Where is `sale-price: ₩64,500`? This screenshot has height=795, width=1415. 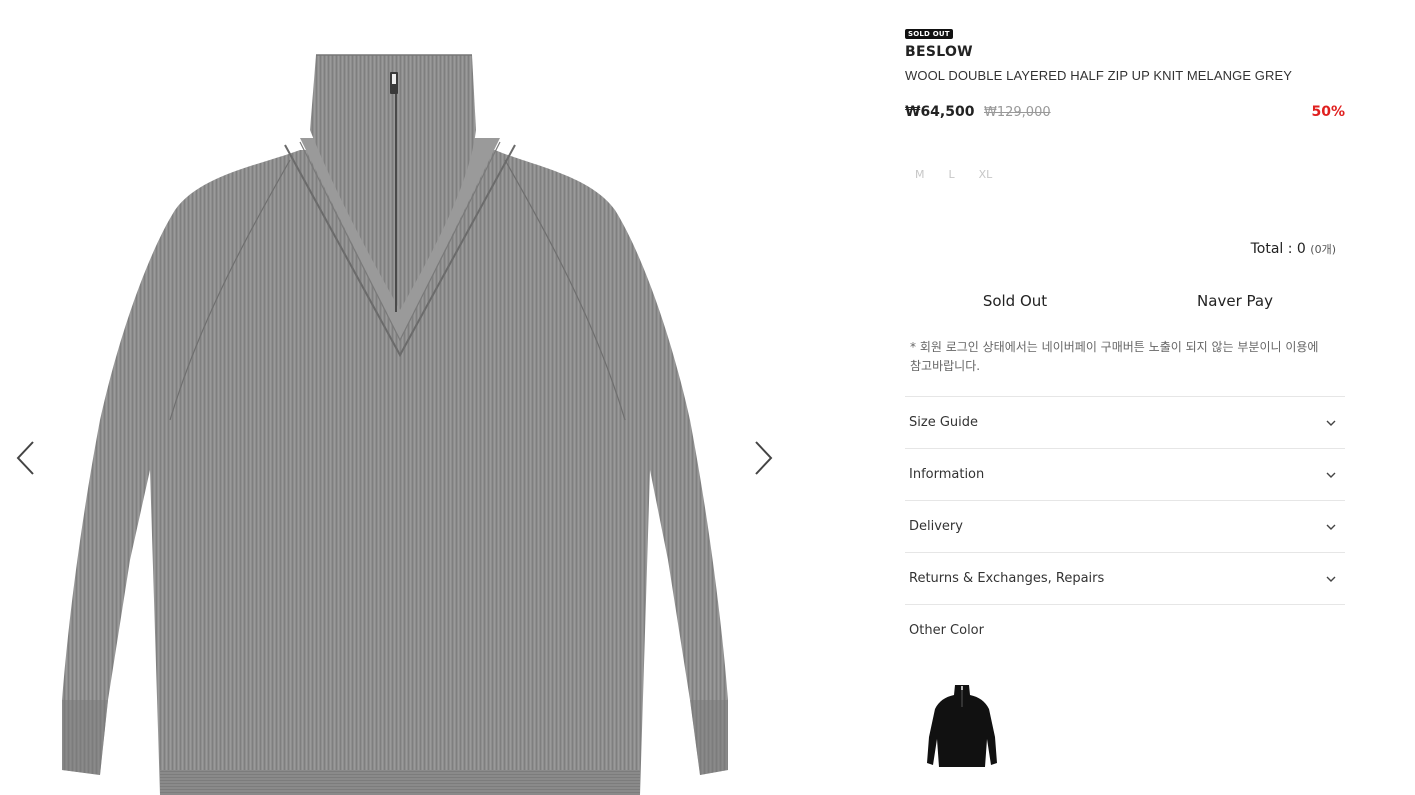
sale-price: ₩64,500 is located at coordinates (940, 112).